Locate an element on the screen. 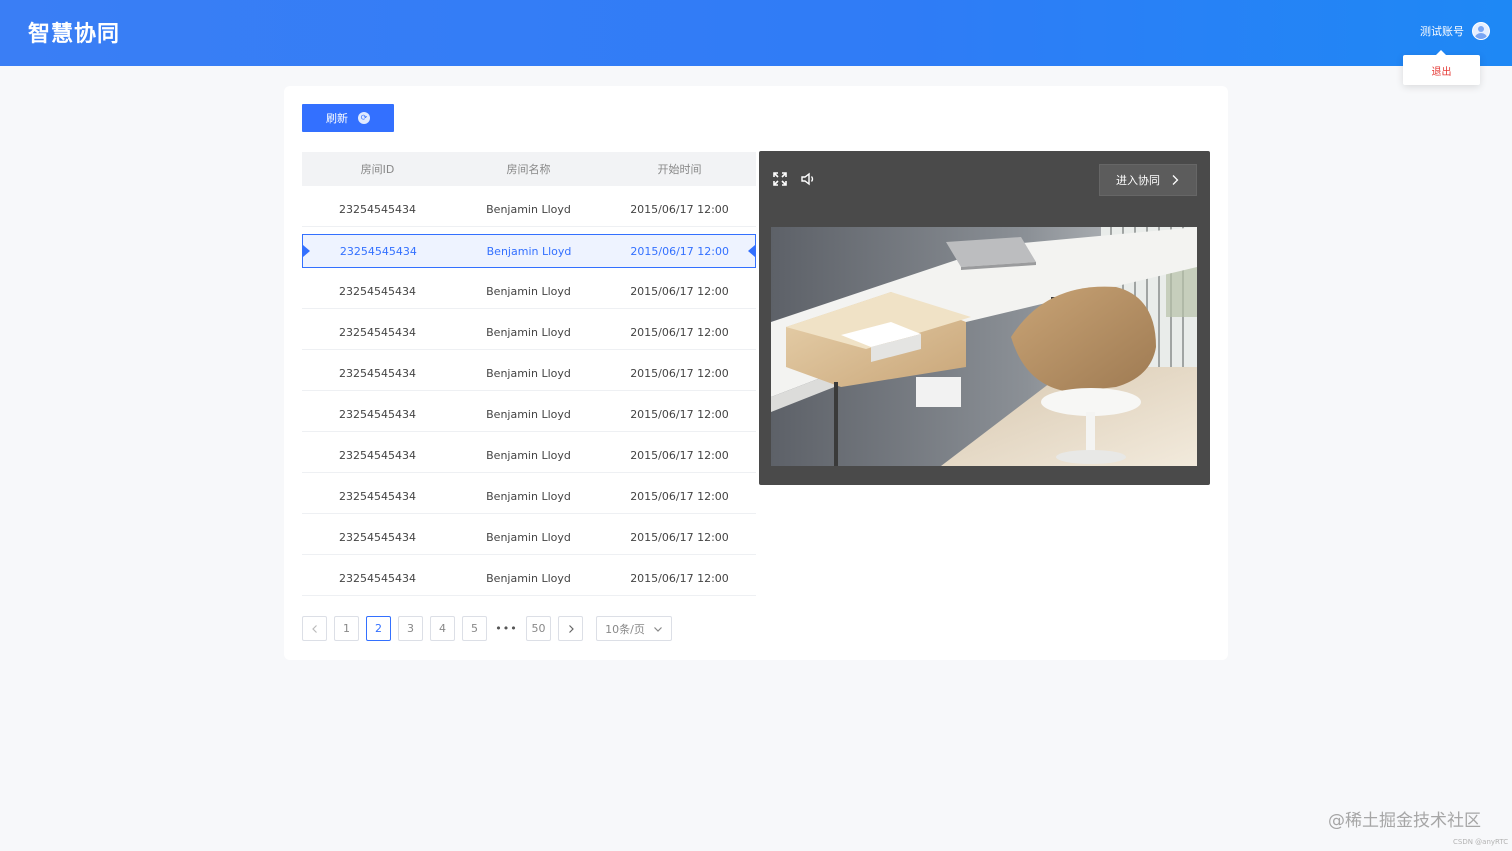 This screenshot has height=851, width=1512. volume-icon is located at coordinates (808, 179).